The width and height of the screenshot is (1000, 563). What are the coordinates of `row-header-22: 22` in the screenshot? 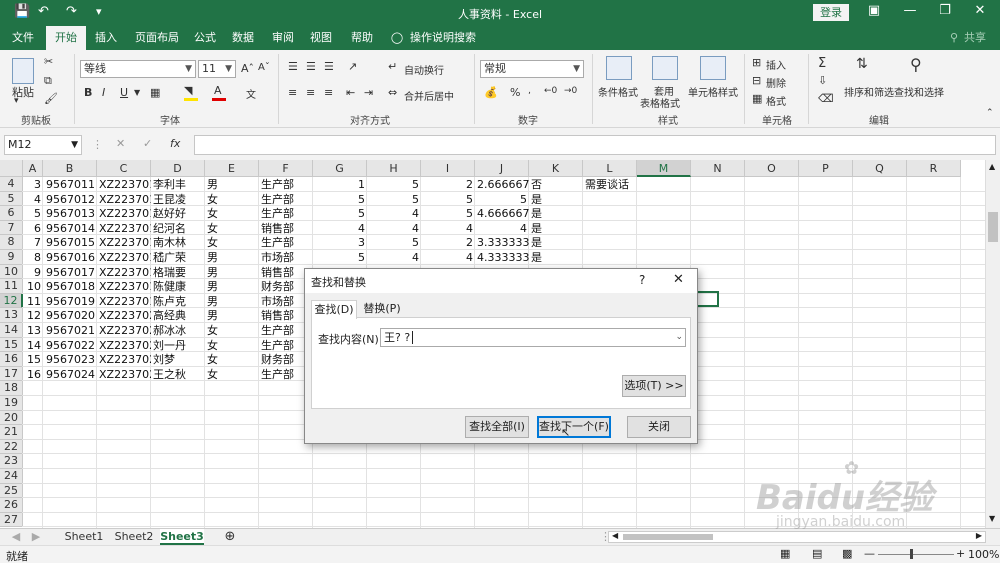 It's located at (11, 447).